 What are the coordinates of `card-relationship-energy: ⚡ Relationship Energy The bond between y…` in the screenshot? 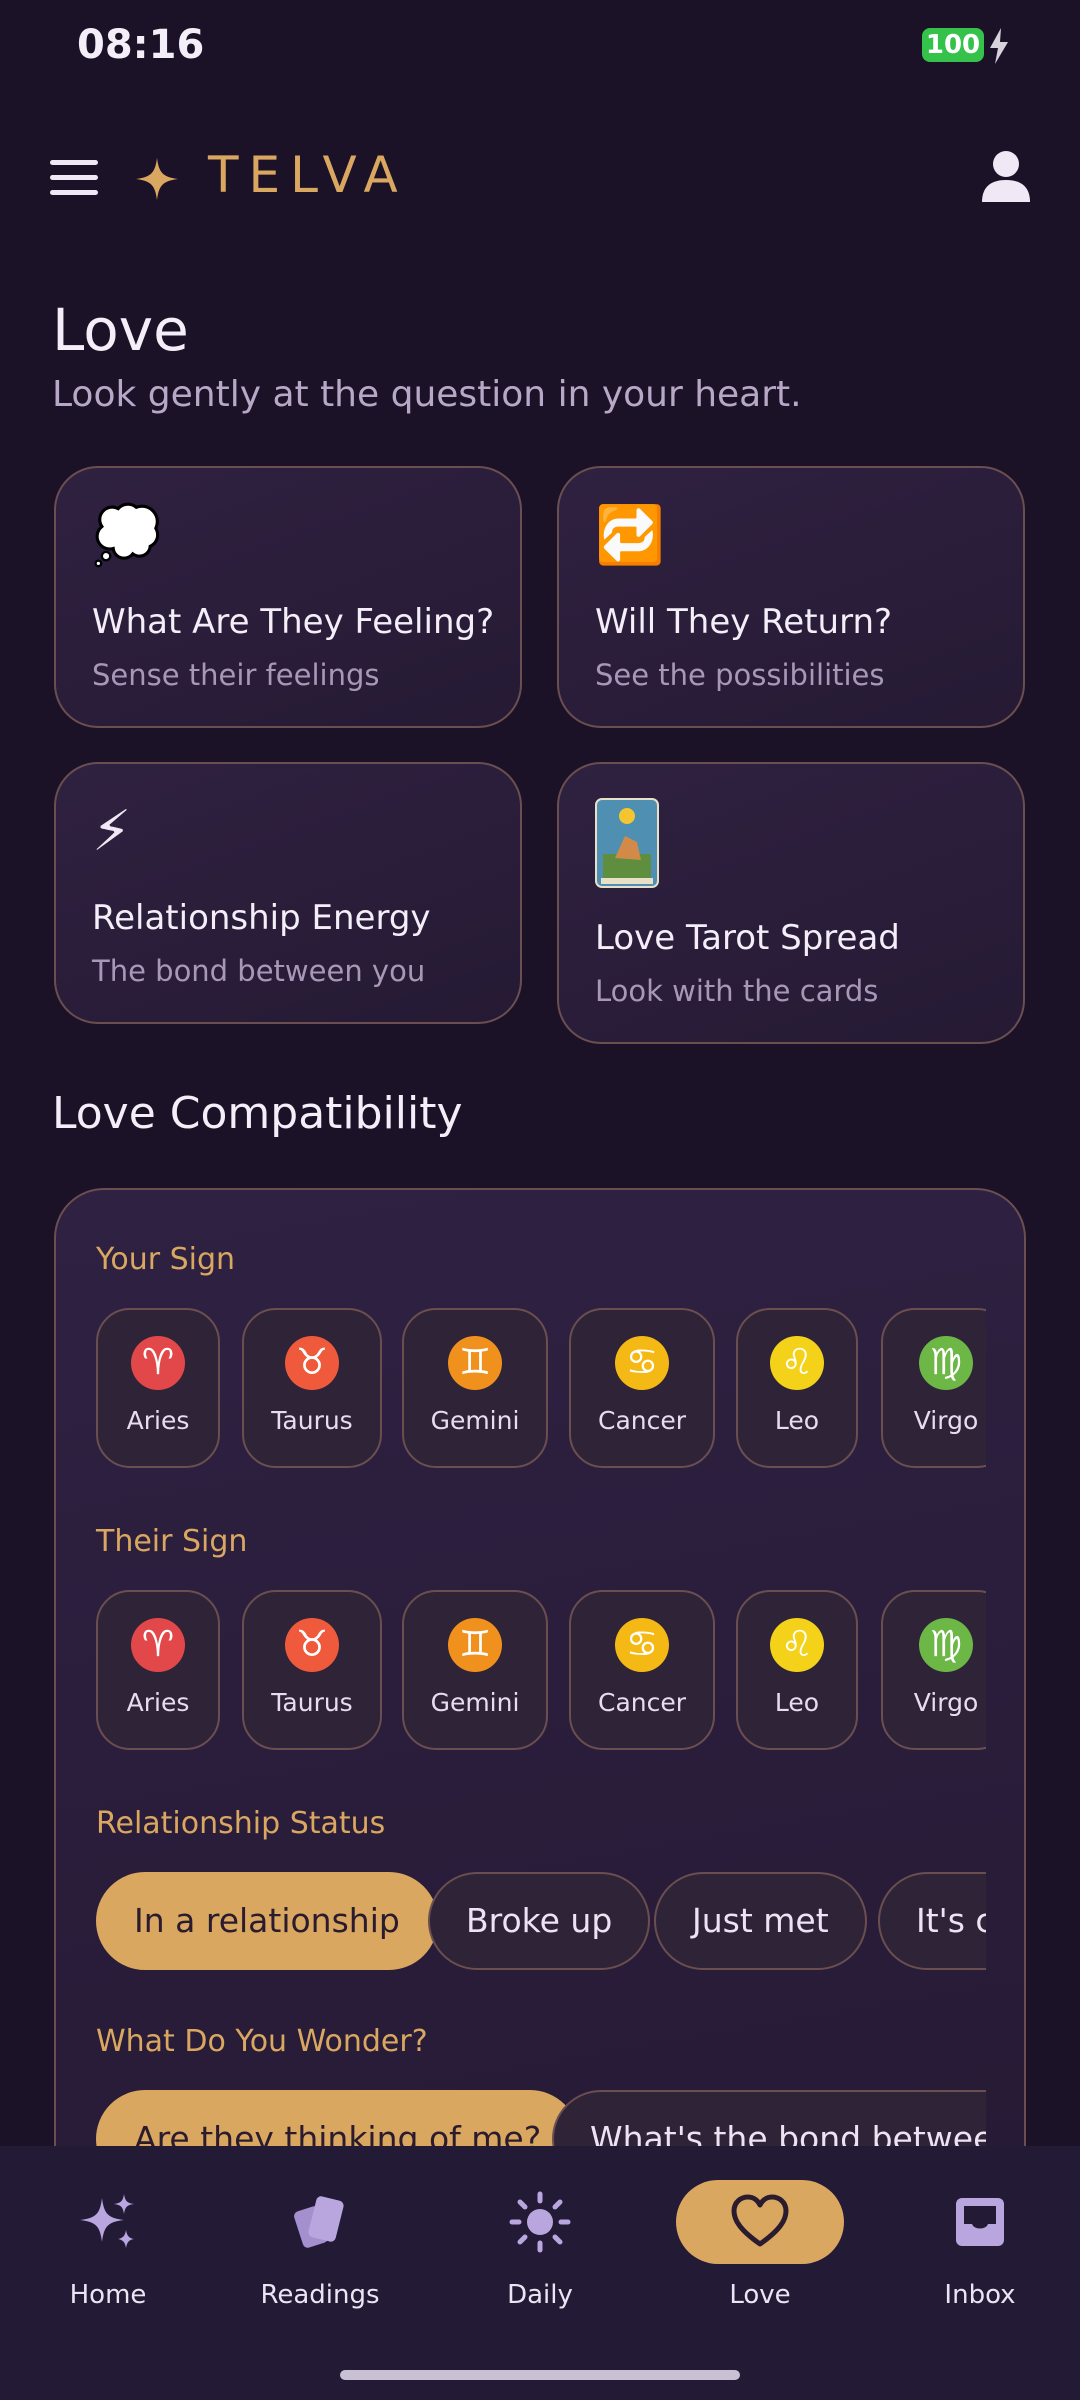 It's located at (288, 893).